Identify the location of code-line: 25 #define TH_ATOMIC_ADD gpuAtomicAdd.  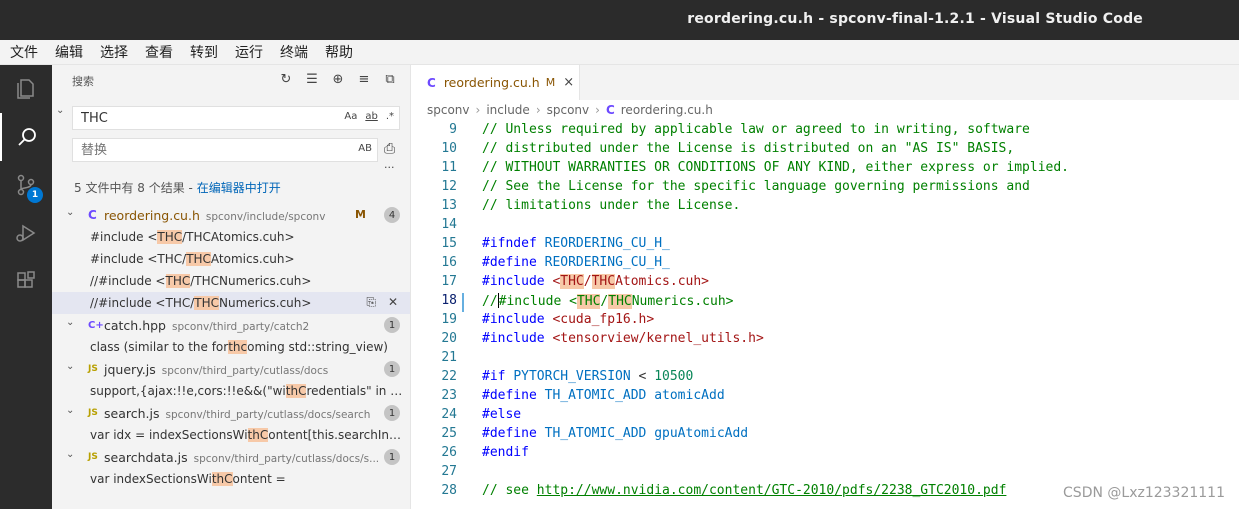
(825, 435).